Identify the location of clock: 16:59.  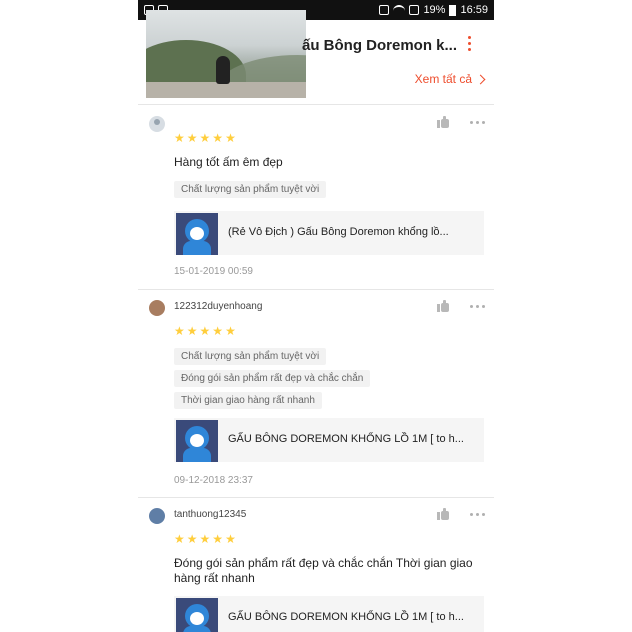
(474, 10).